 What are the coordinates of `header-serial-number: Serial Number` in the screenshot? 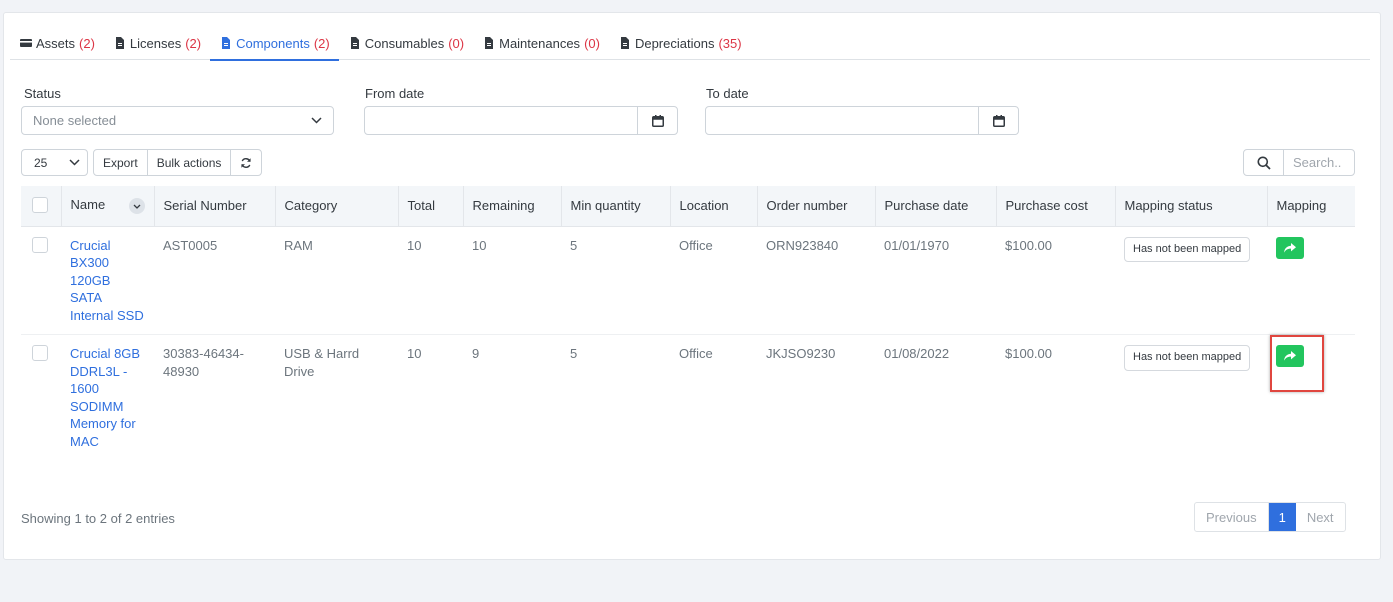 It's located at (215, 206).